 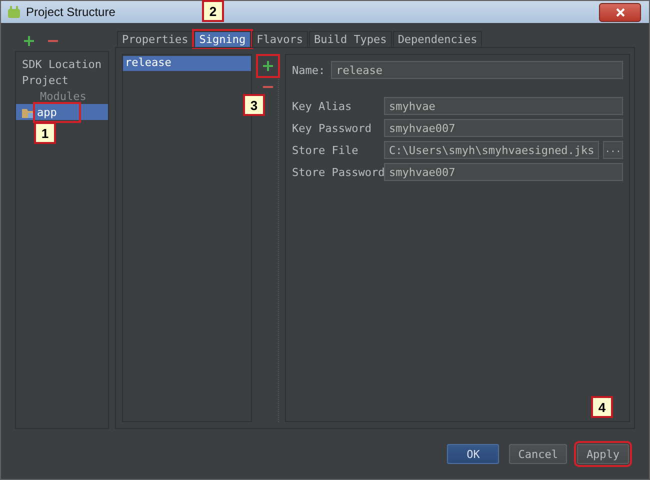 What do you see at coordinates (491, 150) in the screenshot?
I see `text-field: C:\Users\smyh\smyhvaesigned.jks` at bounding box center [491, 150].